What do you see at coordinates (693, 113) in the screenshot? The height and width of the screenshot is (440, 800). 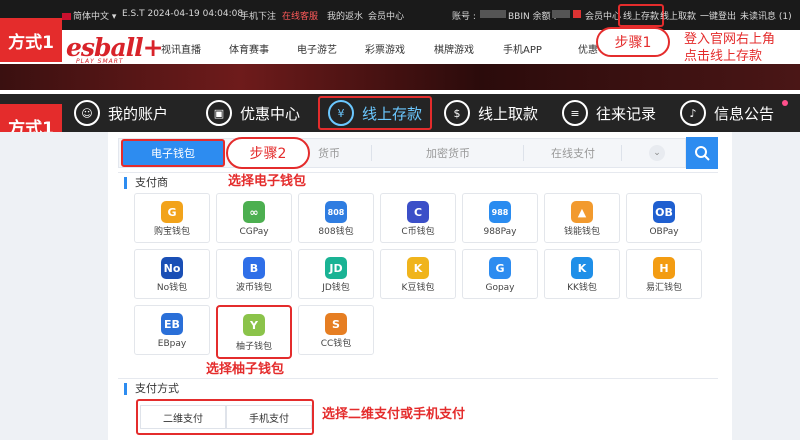 I see `bell-icon: ♪` at bounding box center [693, 113].